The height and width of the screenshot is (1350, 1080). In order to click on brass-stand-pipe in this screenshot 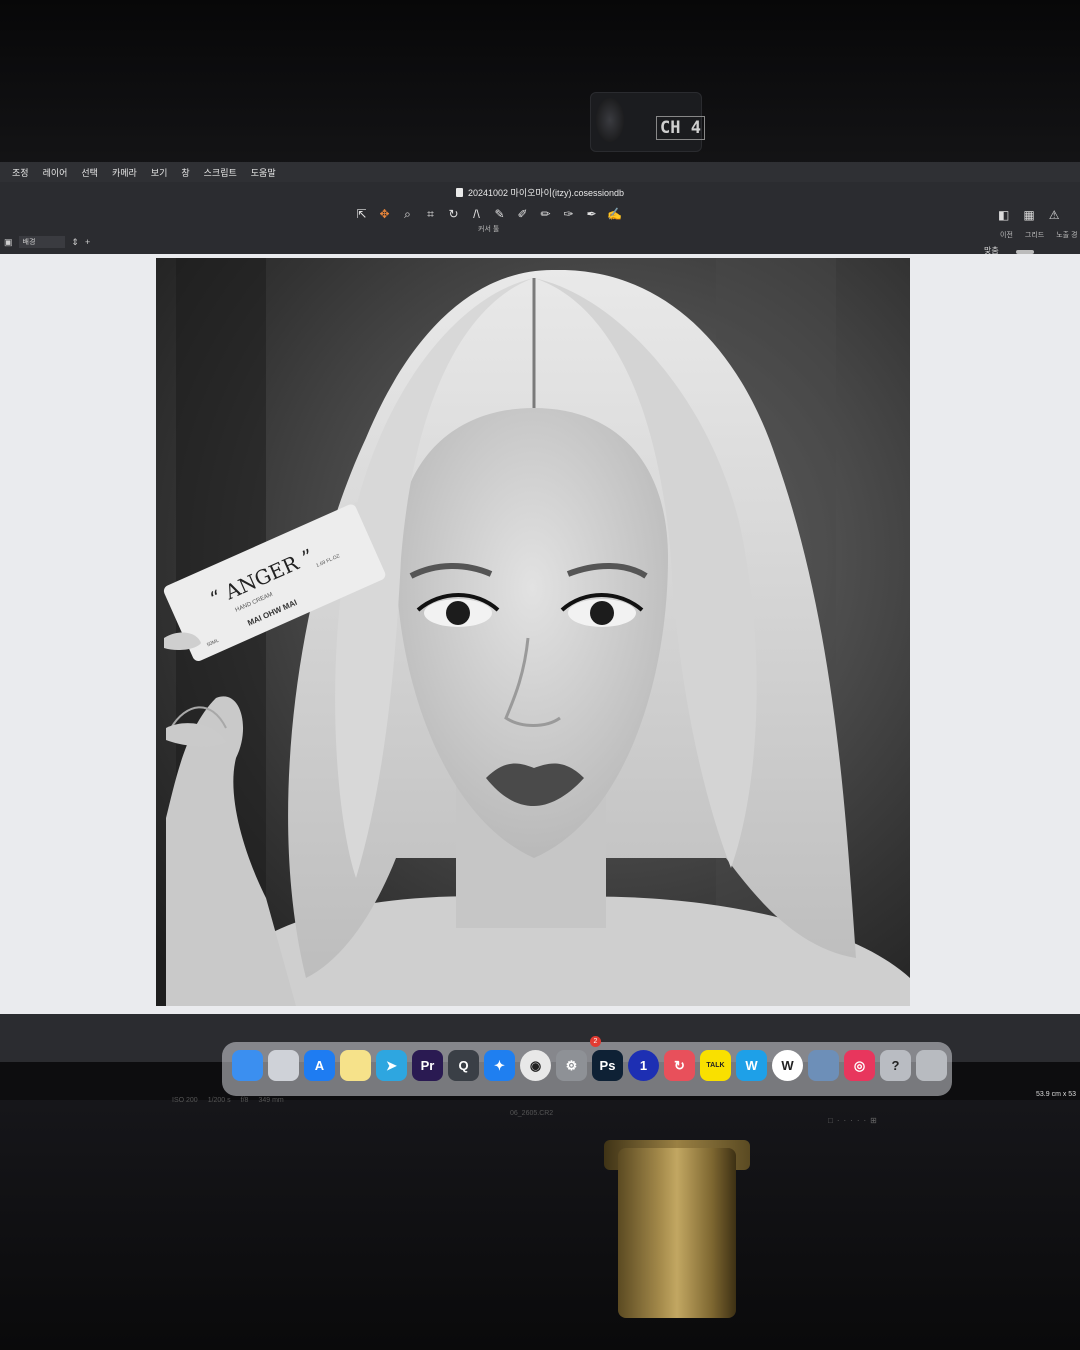, I will do `click(677, 1233)`.